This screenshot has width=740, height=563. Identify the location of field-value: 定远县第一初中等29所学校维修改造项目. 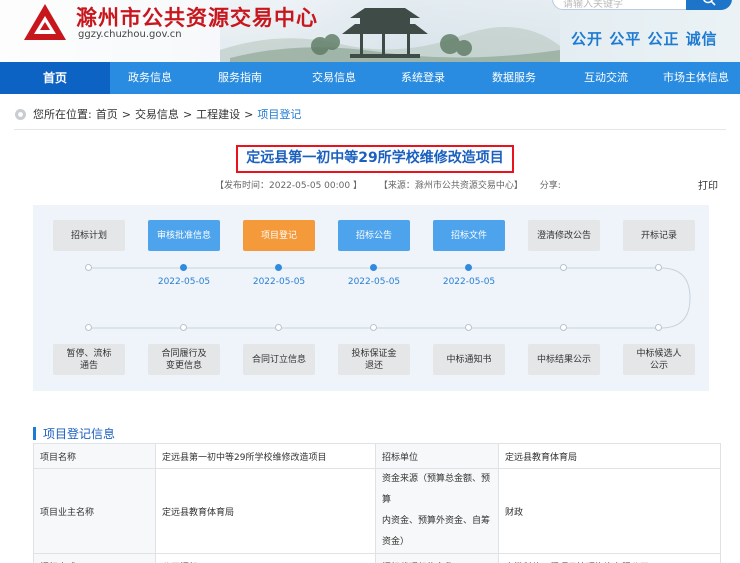
(265, 456).